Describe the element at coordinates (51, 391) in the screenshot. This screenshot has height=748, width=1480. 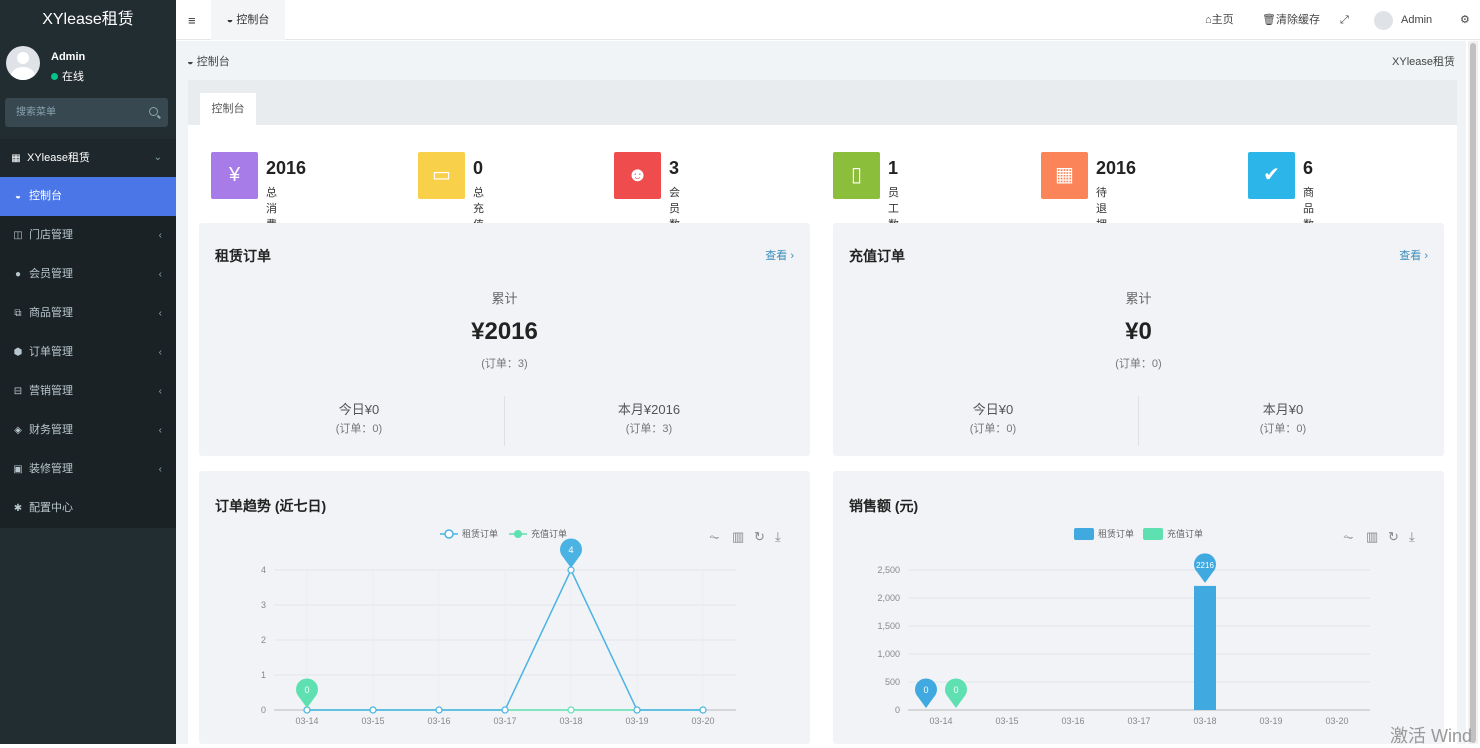
I see `sidebar-item-label: 营销管理` at that location.